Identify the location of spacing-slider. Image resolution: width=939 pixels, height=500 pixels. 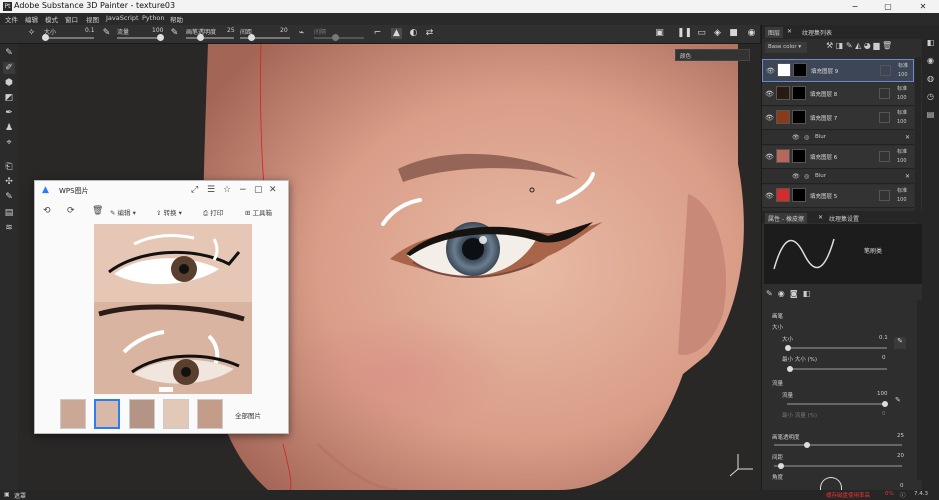
(838, 466).